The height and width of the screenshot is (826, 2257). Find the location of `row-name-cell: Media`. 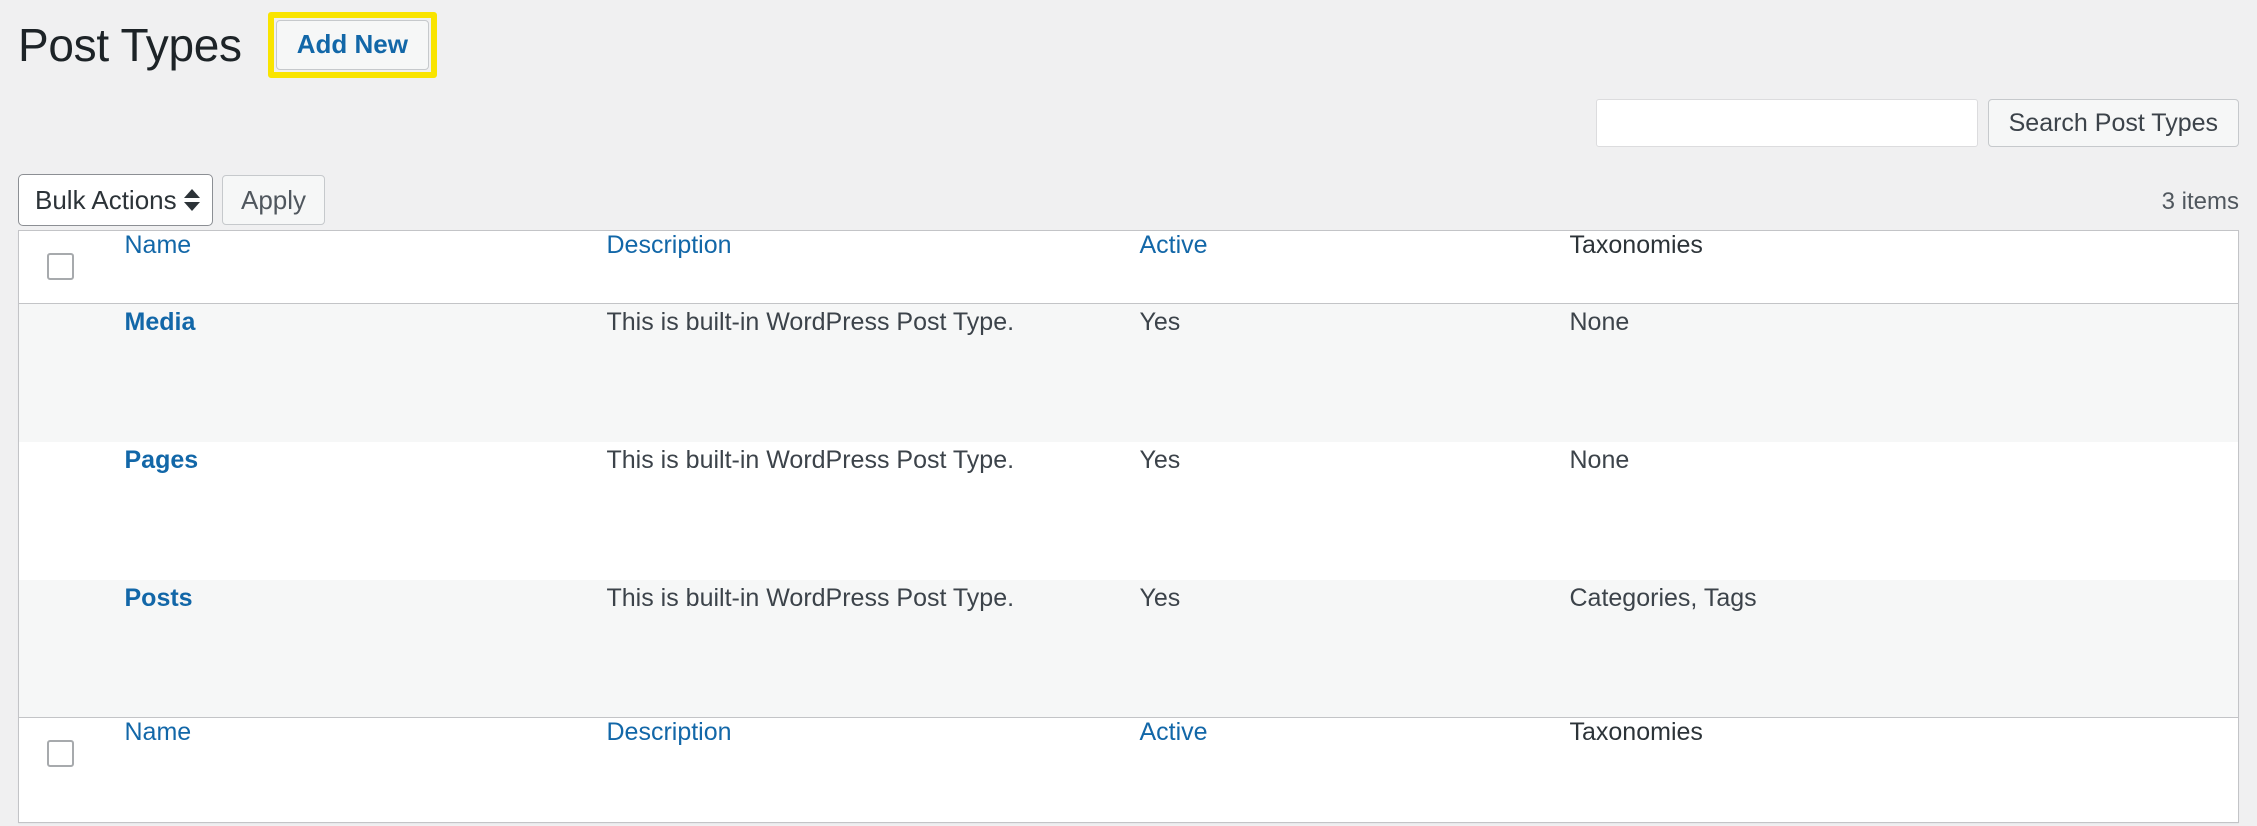

row-name-cell: Media is located at coordinates (347, 373).